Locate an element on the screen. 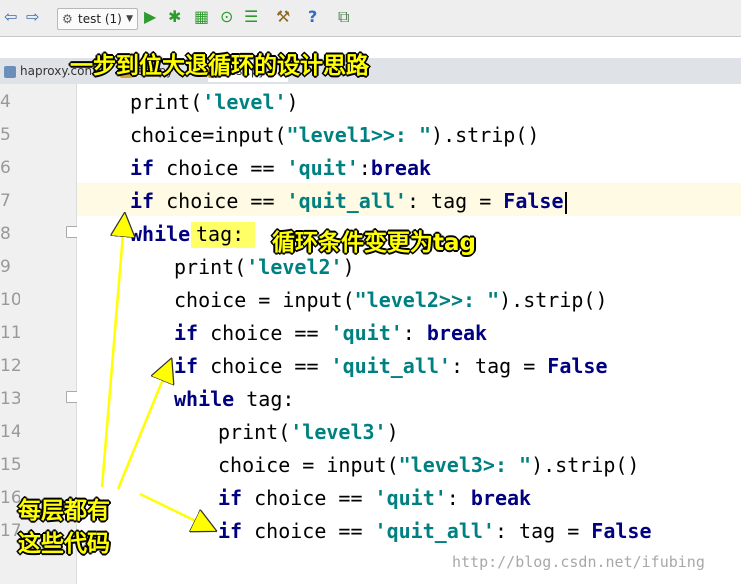 Image resolution: width=741 pixels, height=584 pixels. arrow-to-level1 is located at coordinates (112, 355).